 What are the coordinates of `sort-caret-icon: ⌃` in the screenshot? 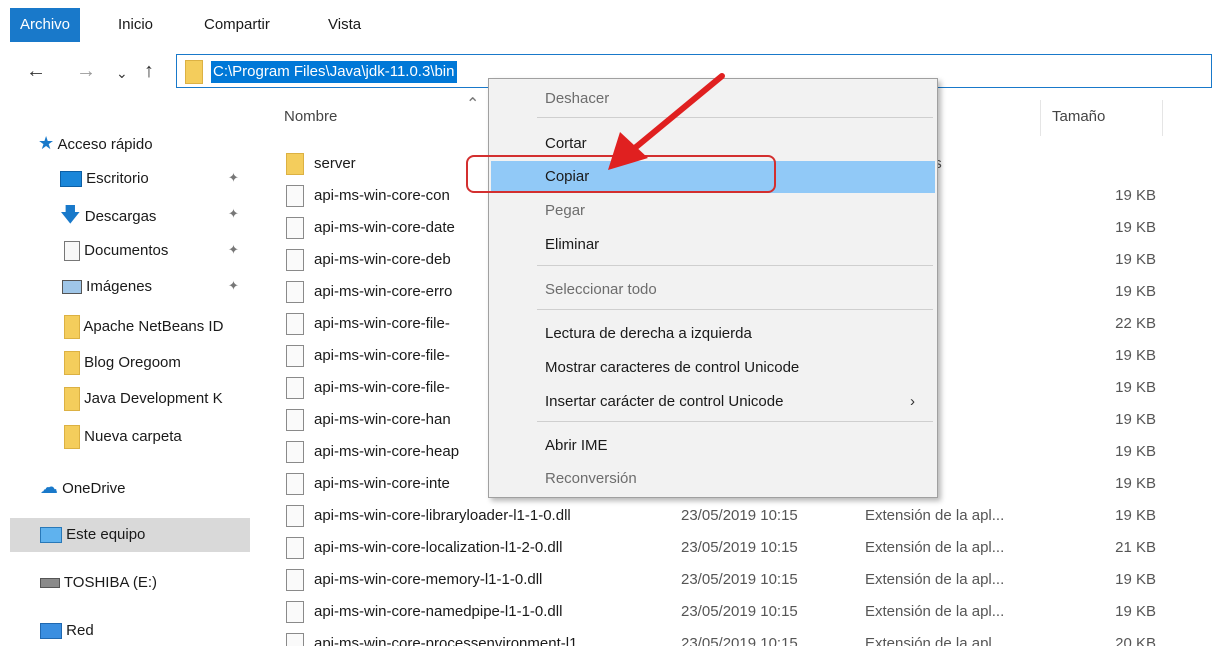 It's located at (473, 104).